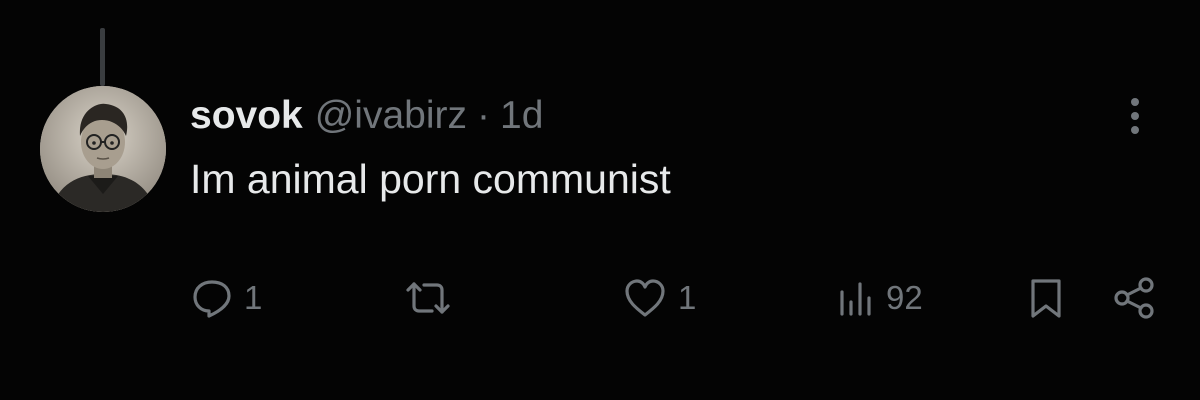 The height and width of the screenshot is (400, 1200). I want to click on views-bar-chart-icon, so click(855, 299).